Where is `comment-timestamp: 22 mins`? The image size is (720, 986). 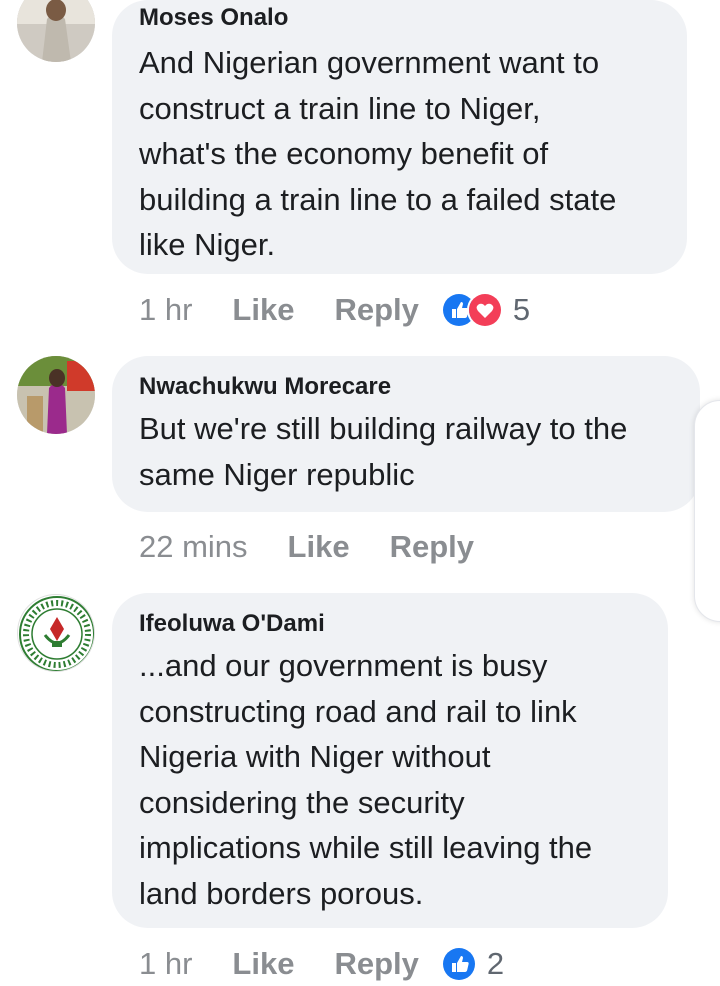 comment-timestamp: 22 mins is located at coordinates (193, 547).